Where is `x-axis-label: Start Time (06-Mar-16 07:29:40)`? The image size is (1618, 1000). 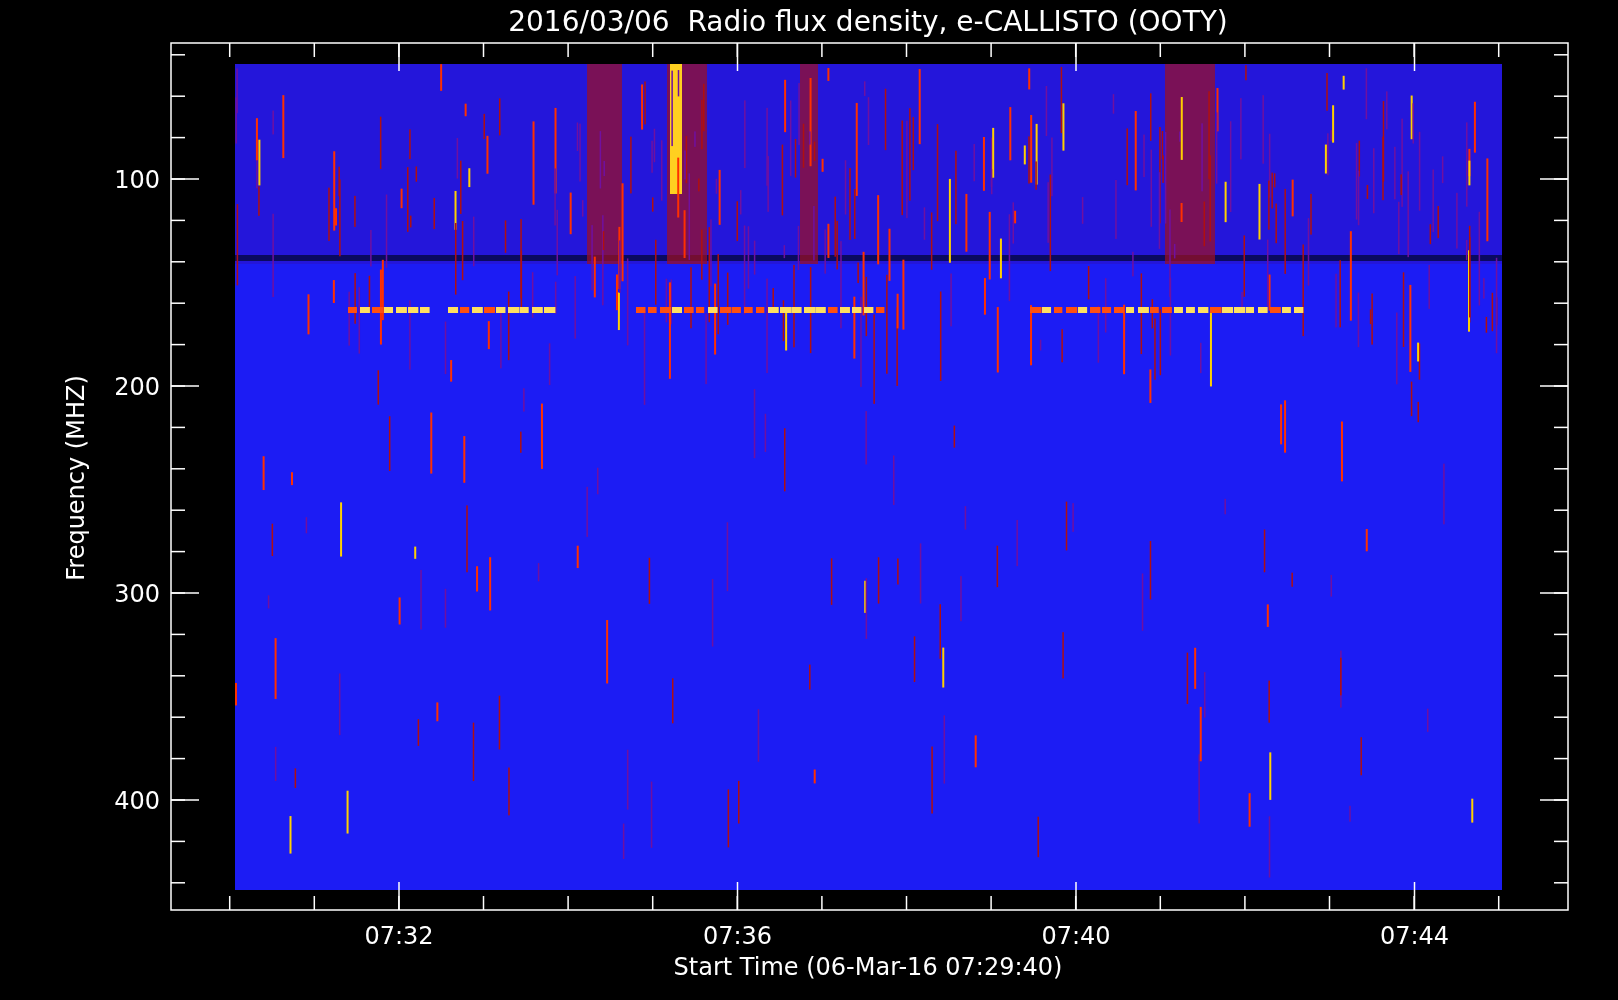
x-axis-label: Start Time (06-Mar-16 07:29:40) is located at coordinates (868, 967).